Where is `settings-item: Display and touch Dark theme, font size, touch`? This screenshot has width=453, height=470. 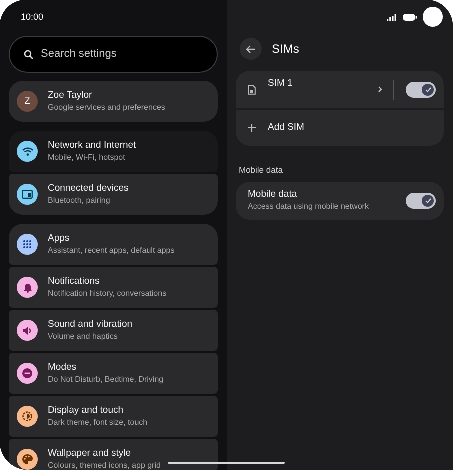 settings-item: Display and touch Dark theme, font size, touch is located at coordinates (113, 416).